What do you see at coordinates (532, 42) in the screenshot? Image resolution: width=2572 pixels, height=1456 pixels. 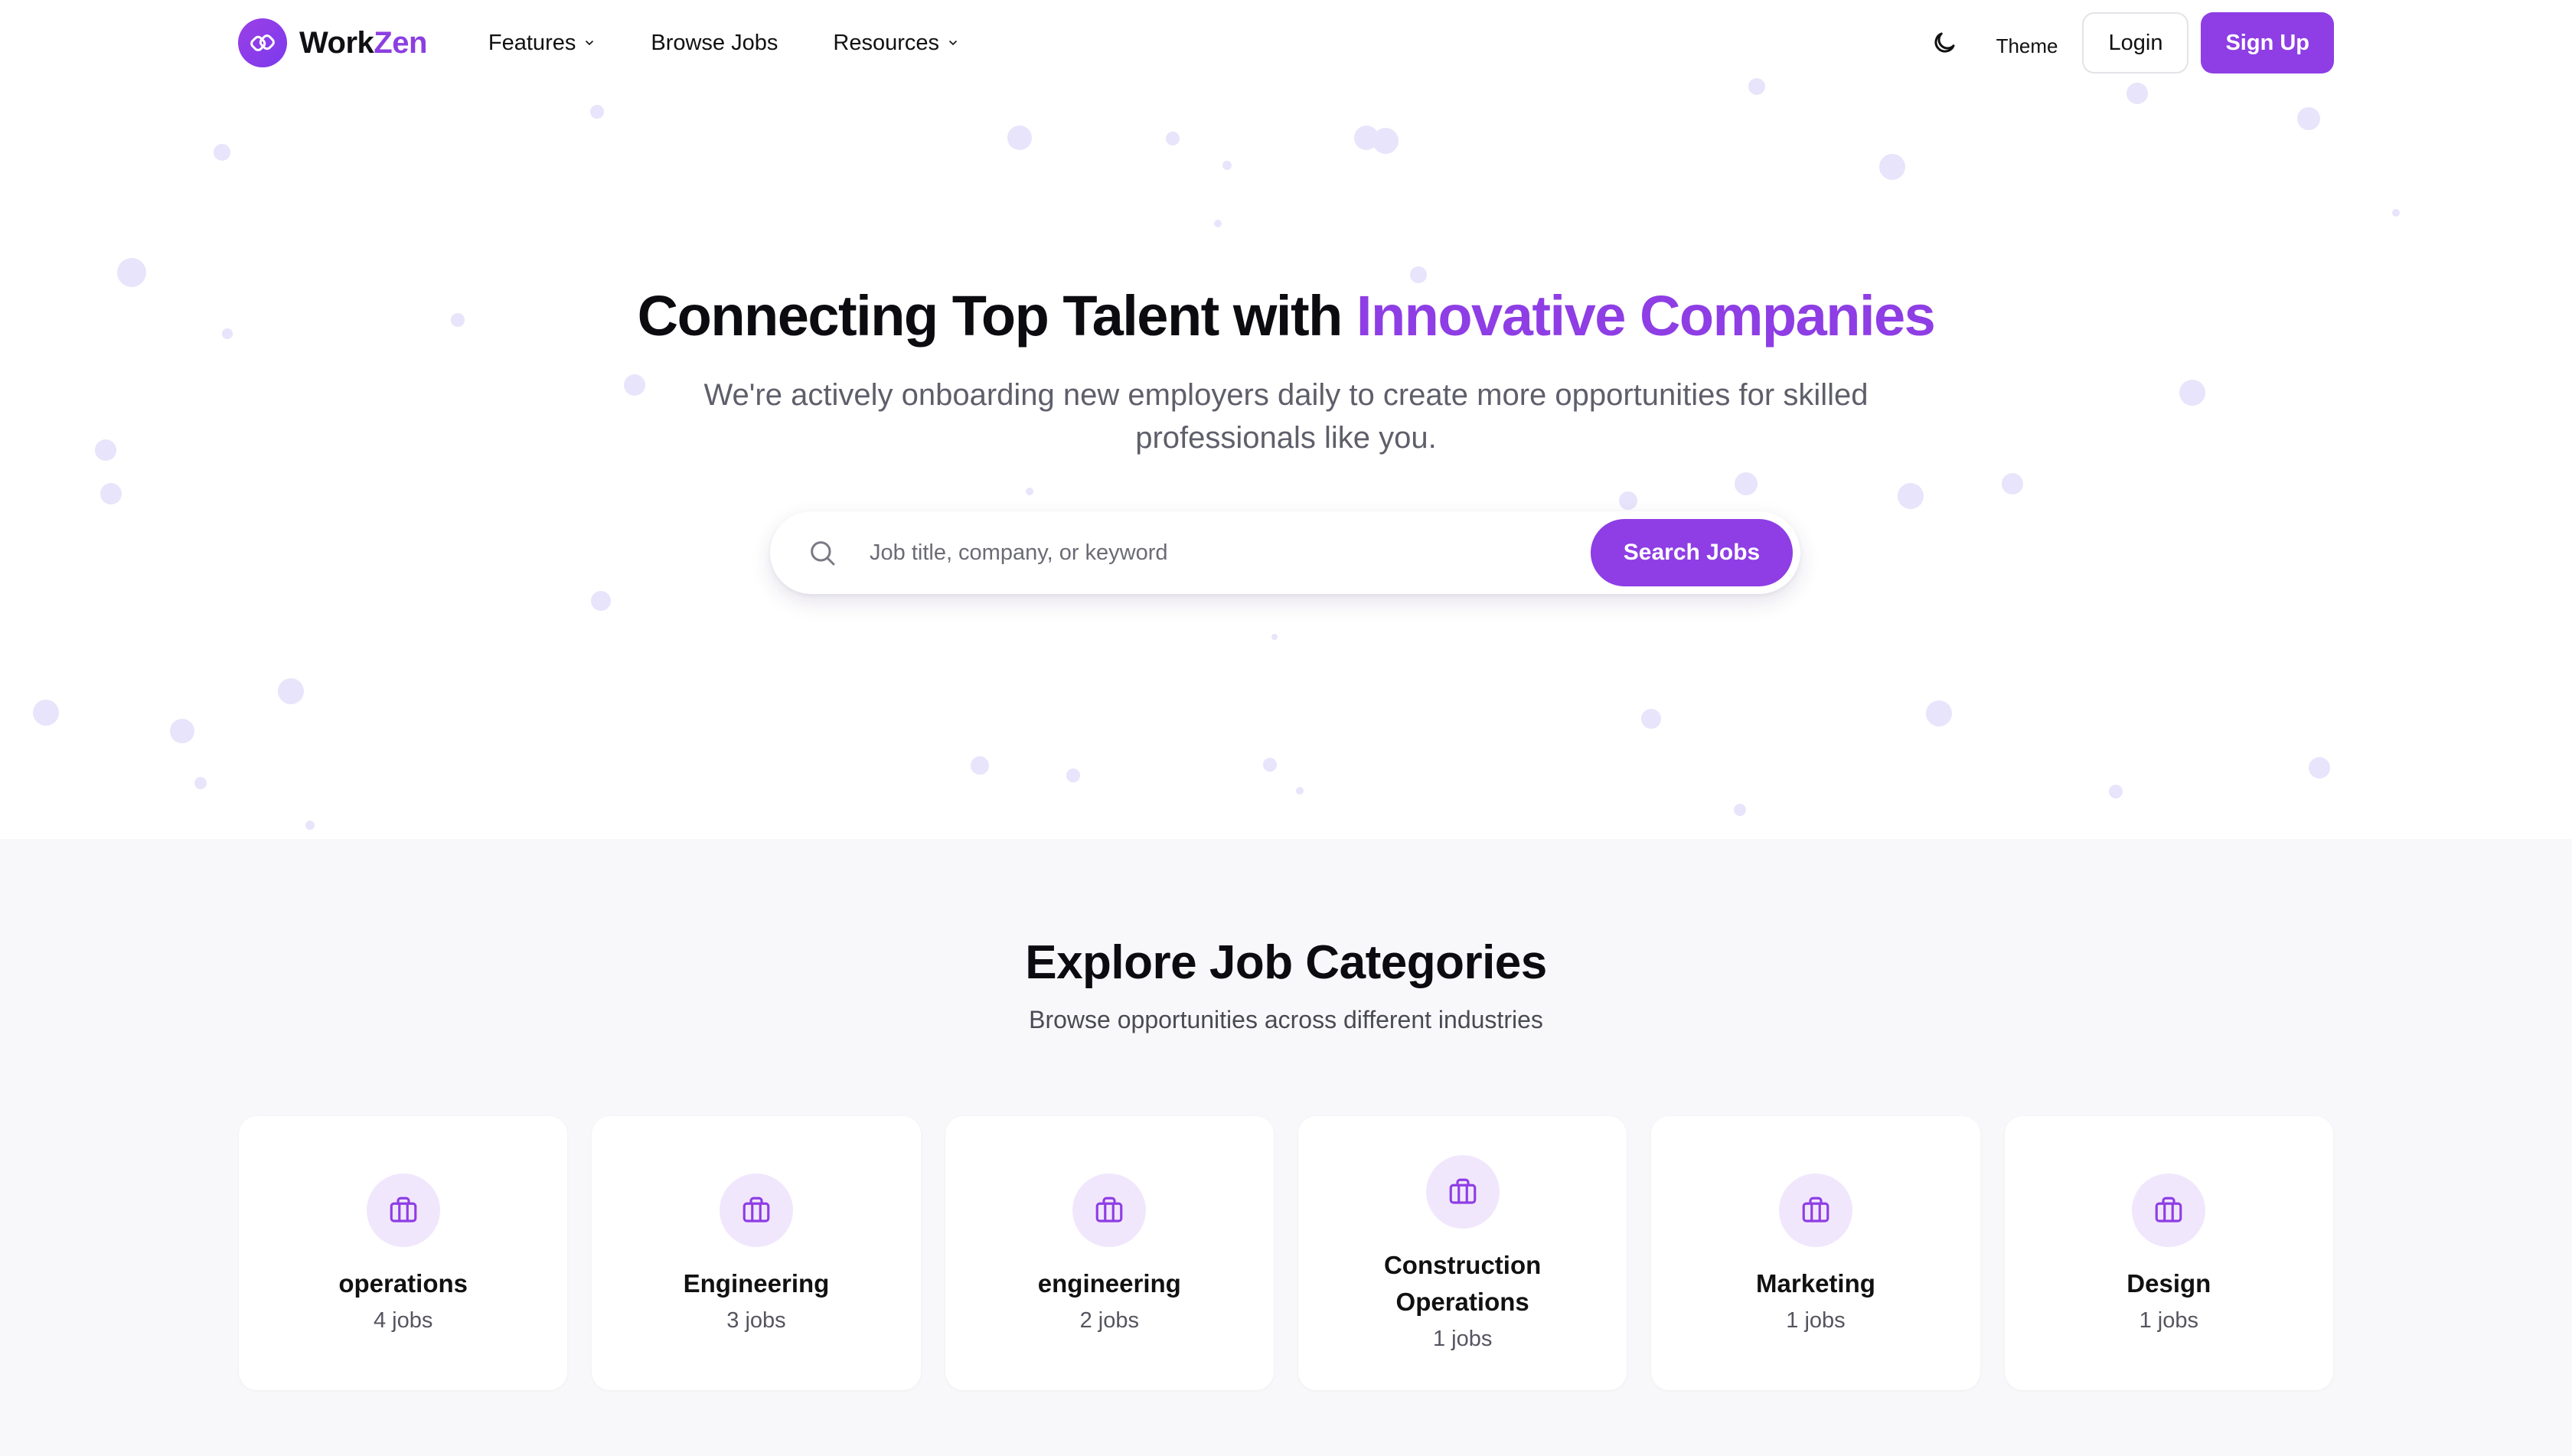 I see `nav-features-label: Features` at bounding box center [532, 42].